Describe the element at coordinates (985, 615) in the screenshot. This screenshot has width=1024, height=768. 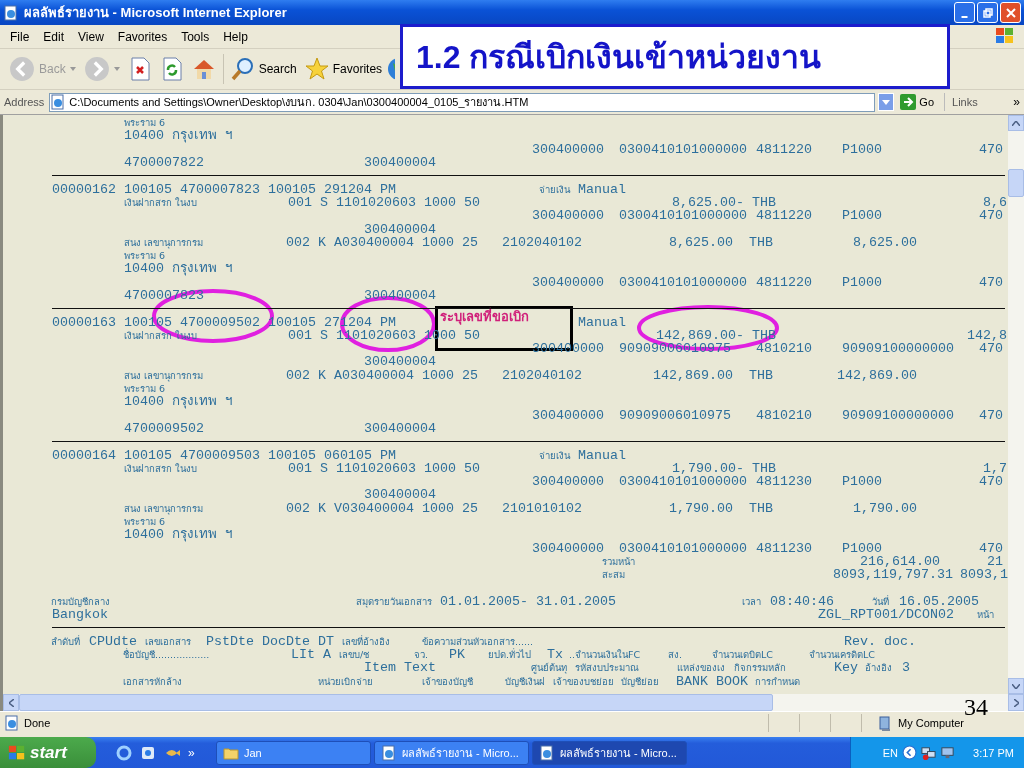
I see `report-text: หน้า` at that location.